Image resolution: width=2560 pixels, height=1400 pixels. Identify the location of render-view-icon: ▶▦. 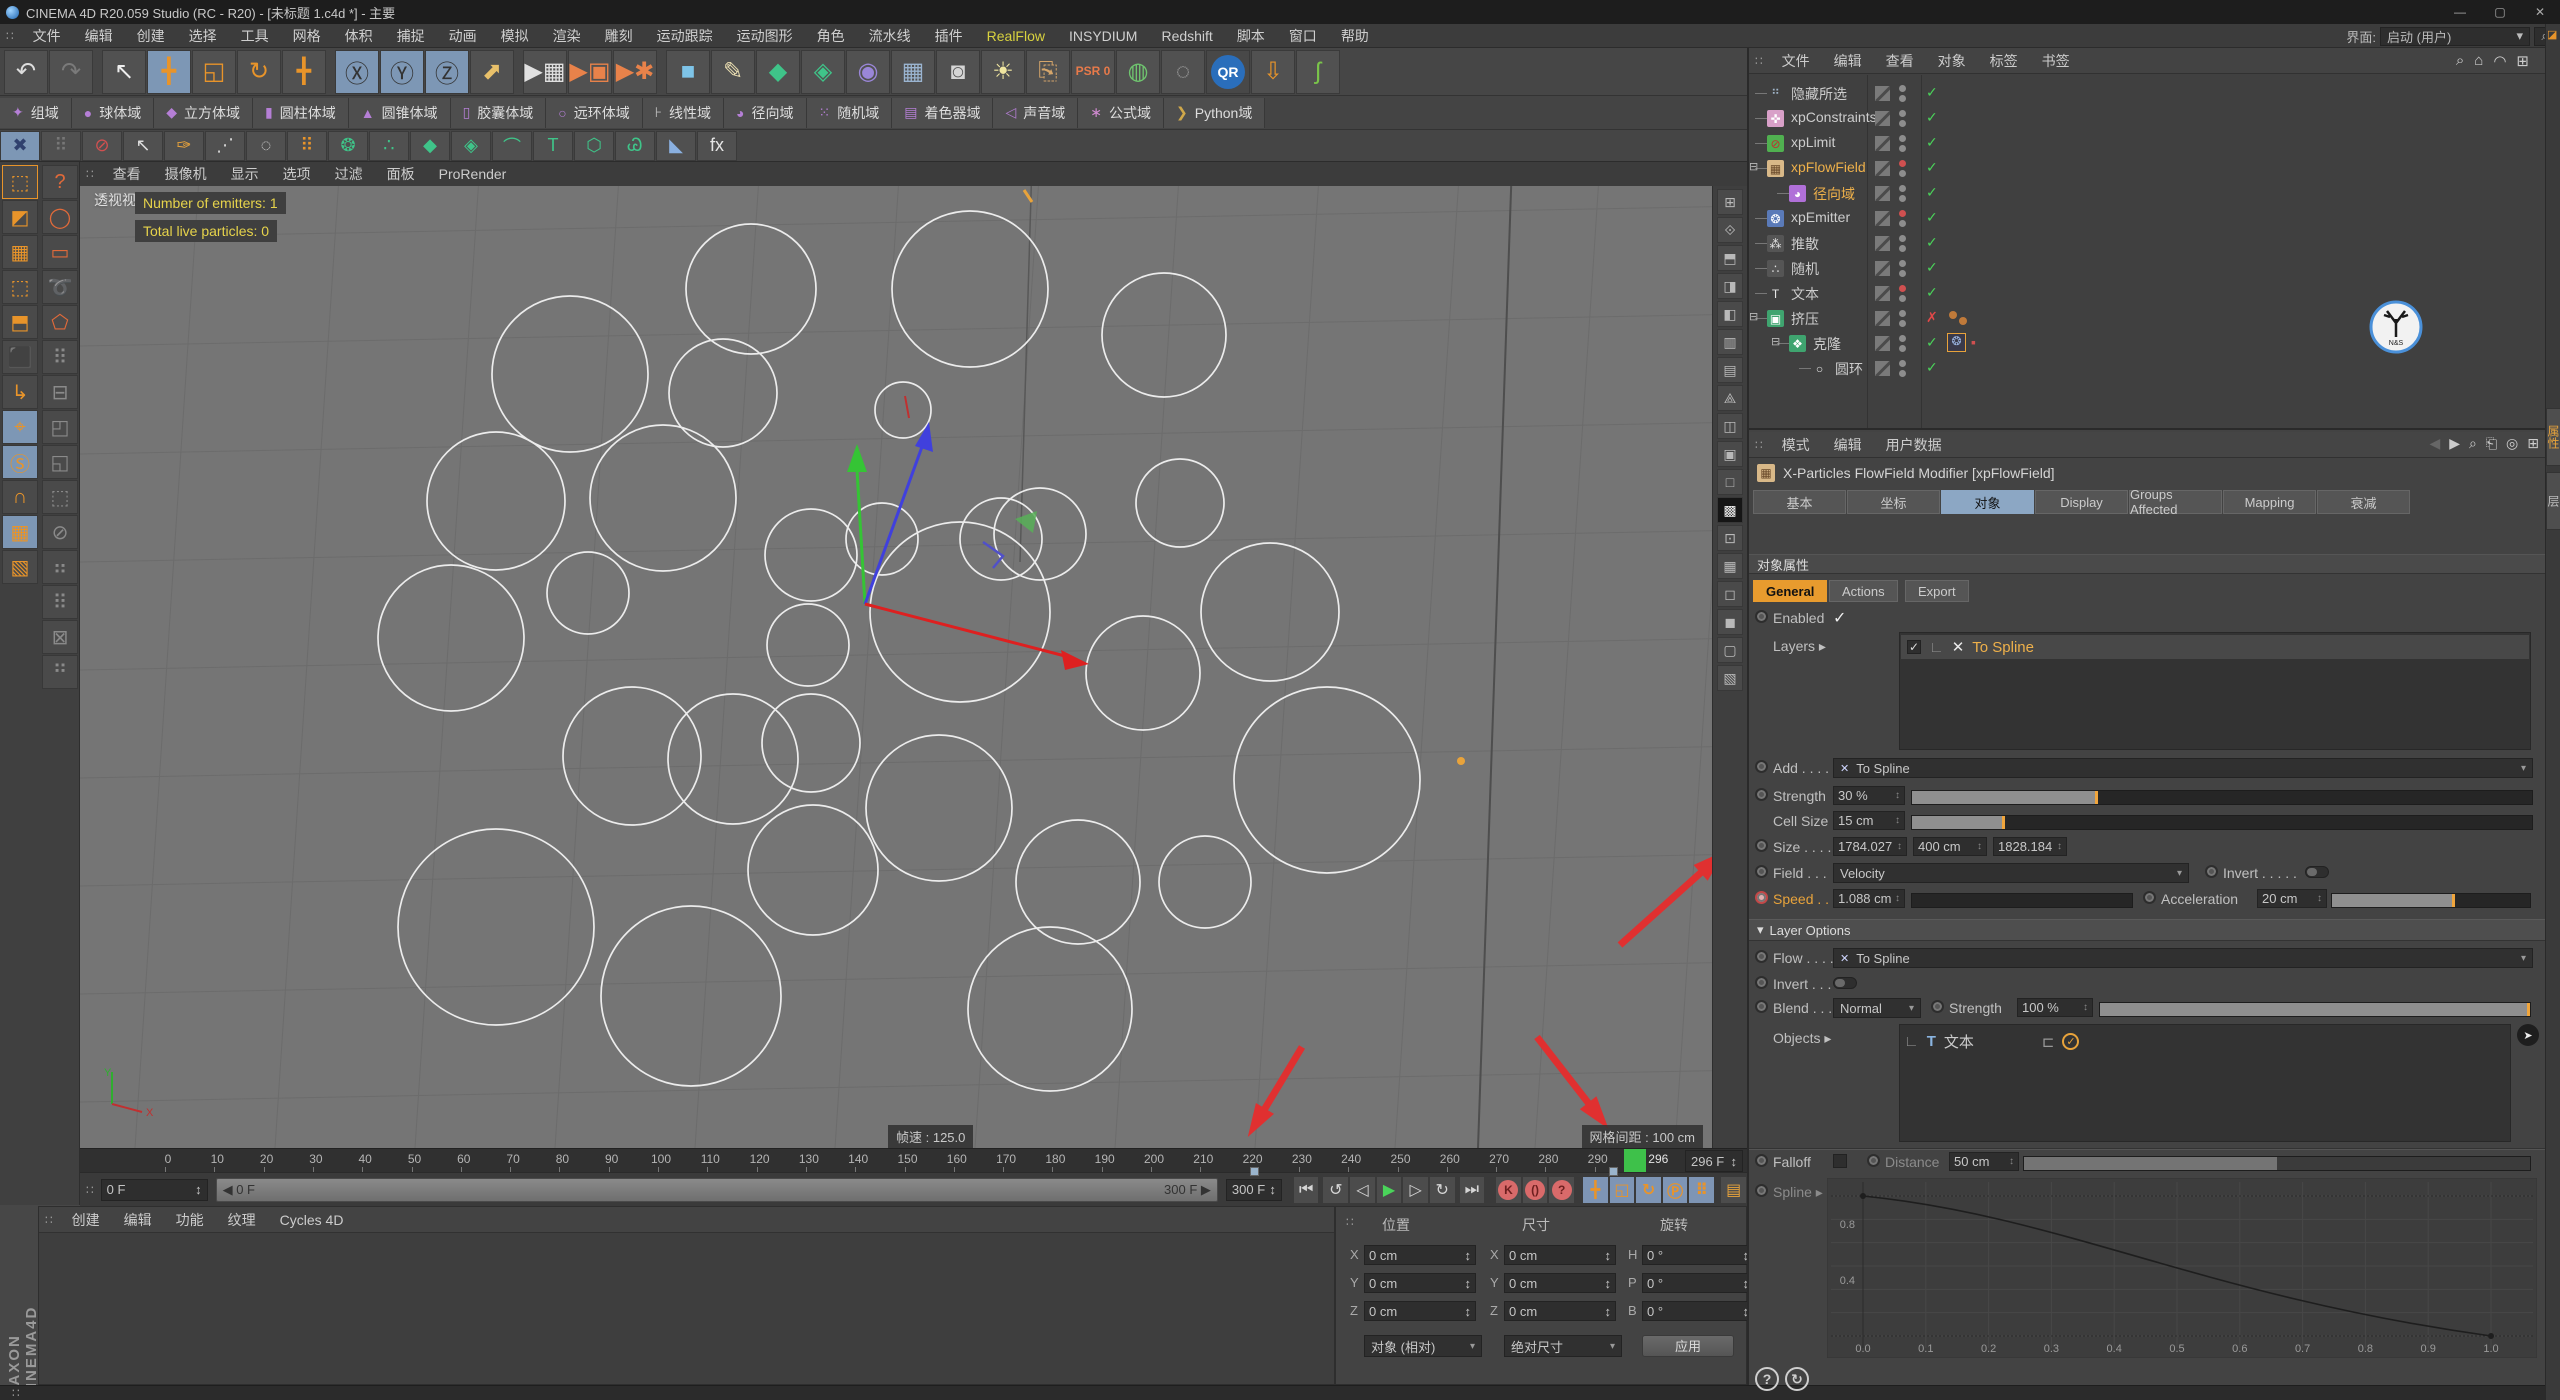
(545, 71).